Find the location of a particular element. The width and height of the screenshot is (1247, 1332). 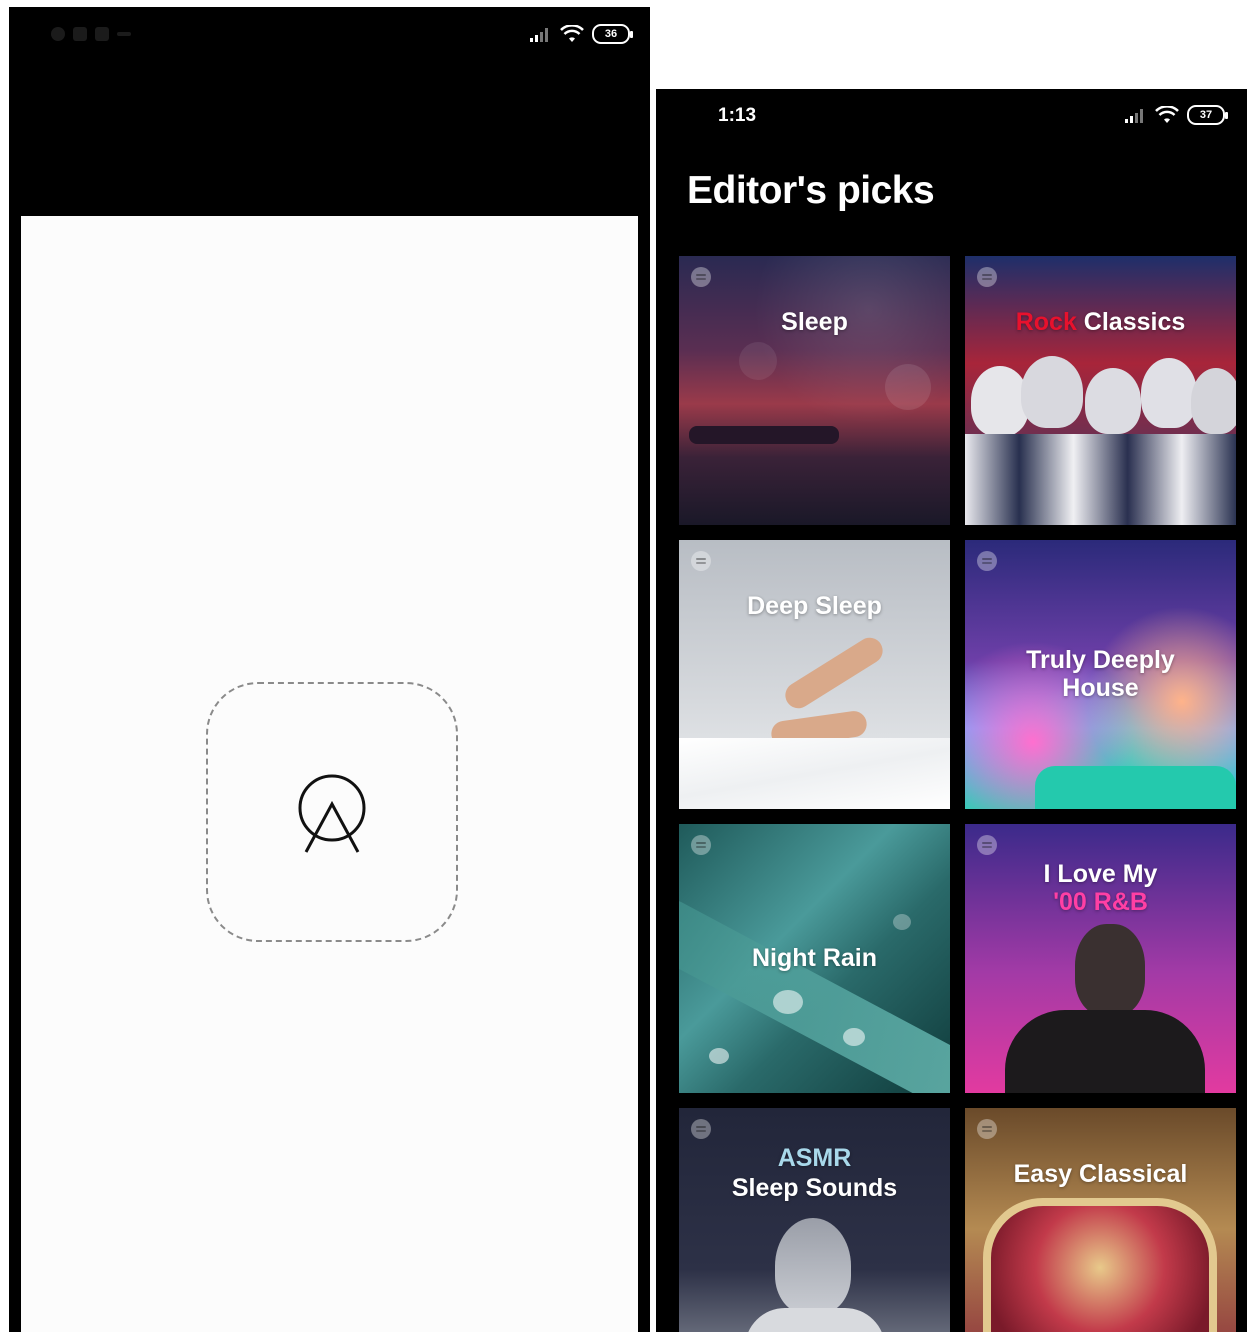

playlist-title: Easy Classical is located at coordinates (1100, 1174).